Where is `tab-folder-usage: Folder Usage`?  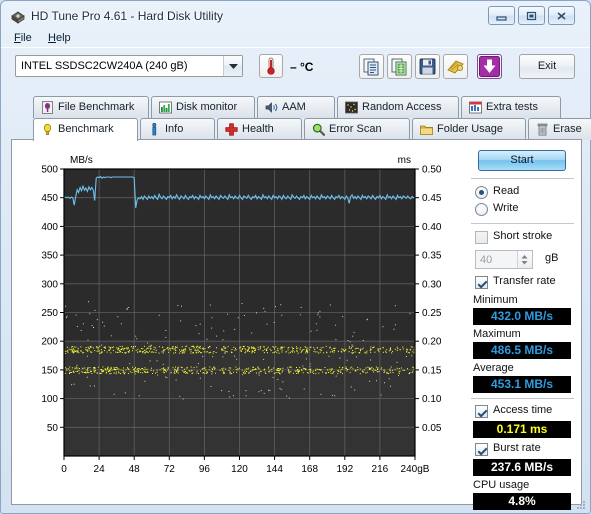 tab-folder-usage: Folder Usage is located at coordinates (469, 129).